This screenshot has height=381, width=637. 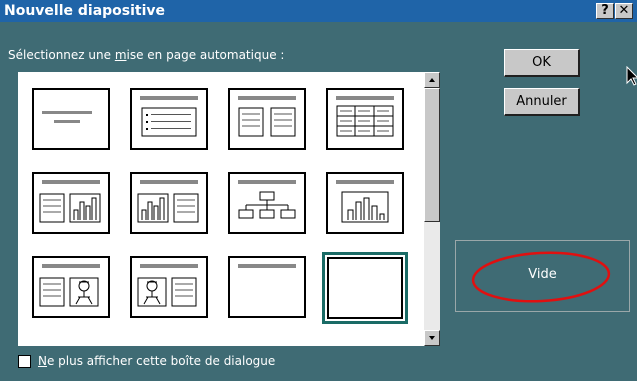 I want to click on chart-icon, so click(x=365, y=201).